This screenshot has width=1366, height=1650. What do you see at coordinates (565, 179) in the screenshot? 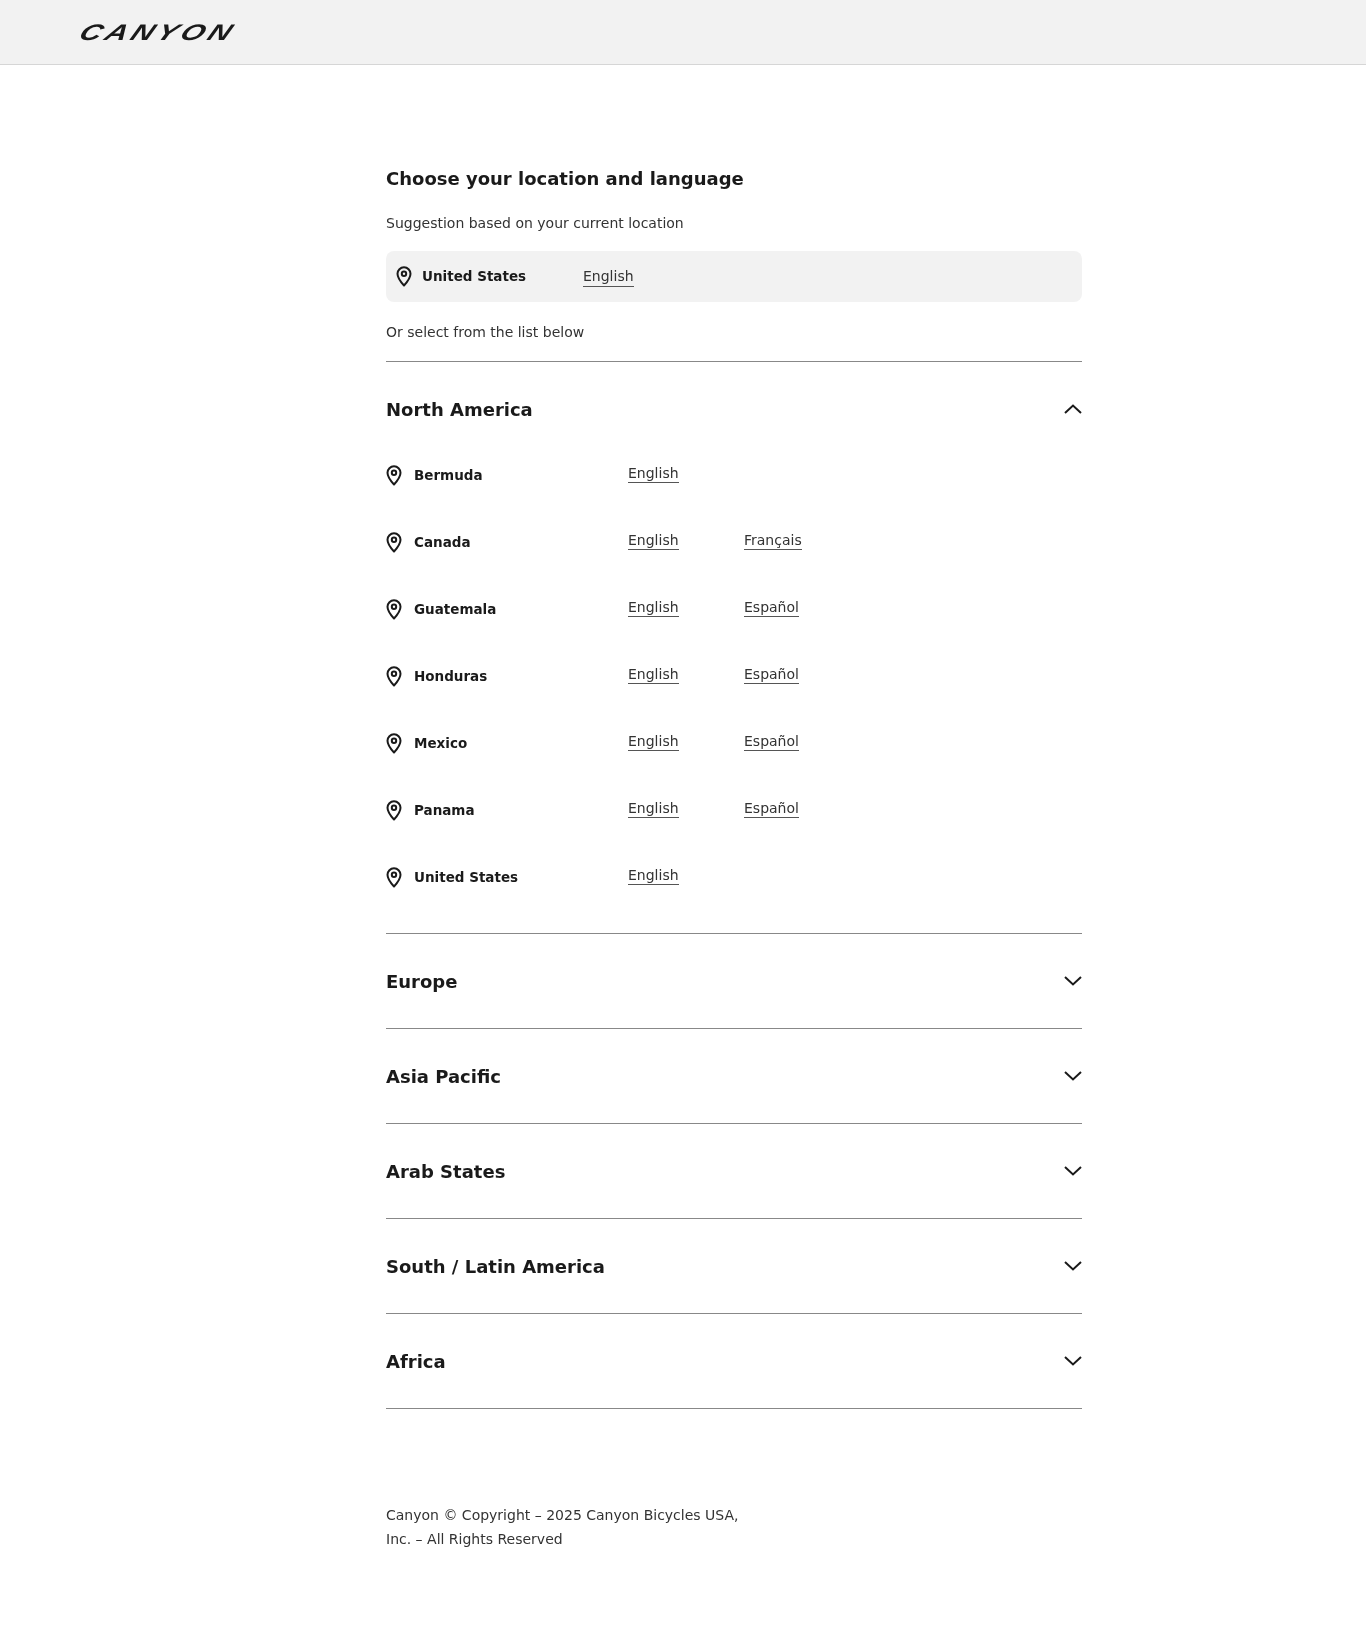
I see `page-title: Choose your location and language` at bounding box center [565, 179].